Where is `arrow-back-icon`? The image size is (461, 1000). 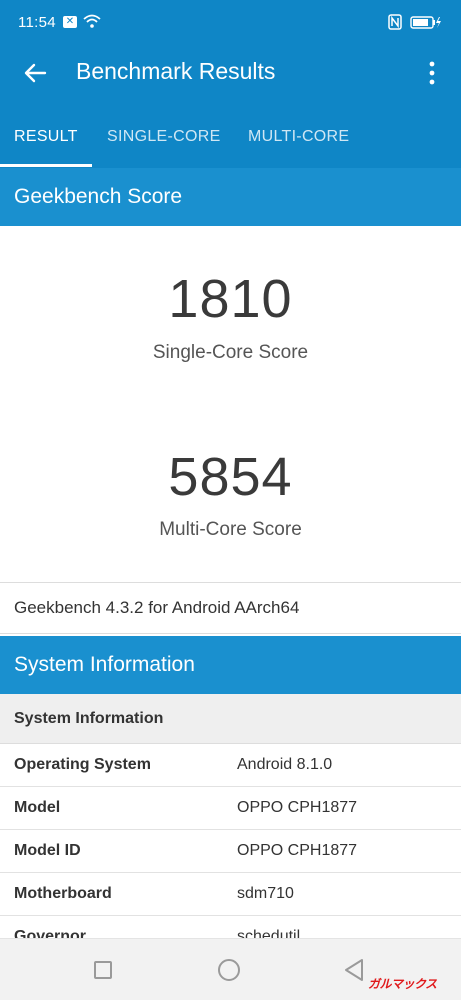 arrow-back-icon is located at coordinates (35, 73).